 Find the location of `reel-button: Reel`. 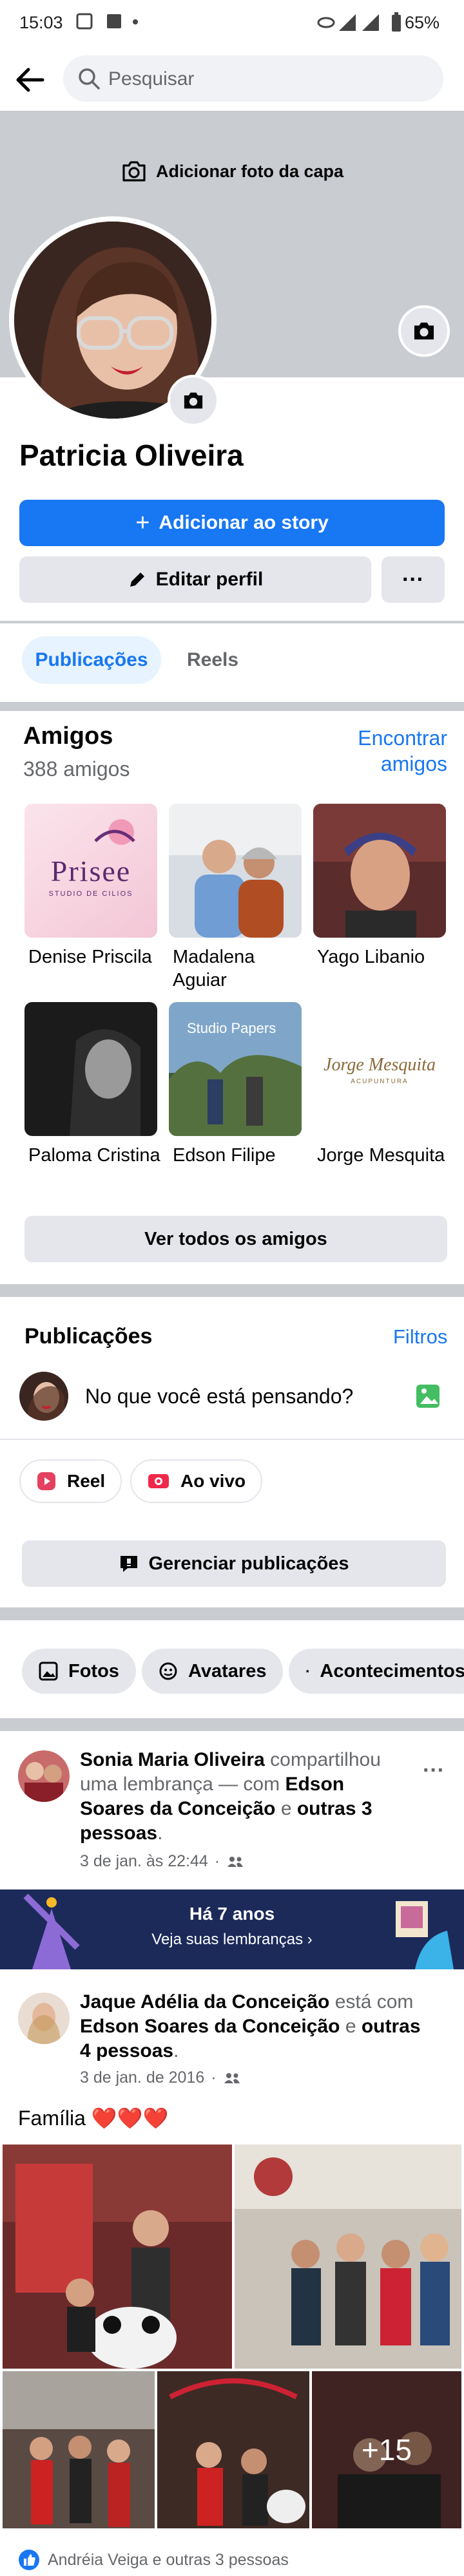

reel-button: Reel is located at coordinates (71, 1481).